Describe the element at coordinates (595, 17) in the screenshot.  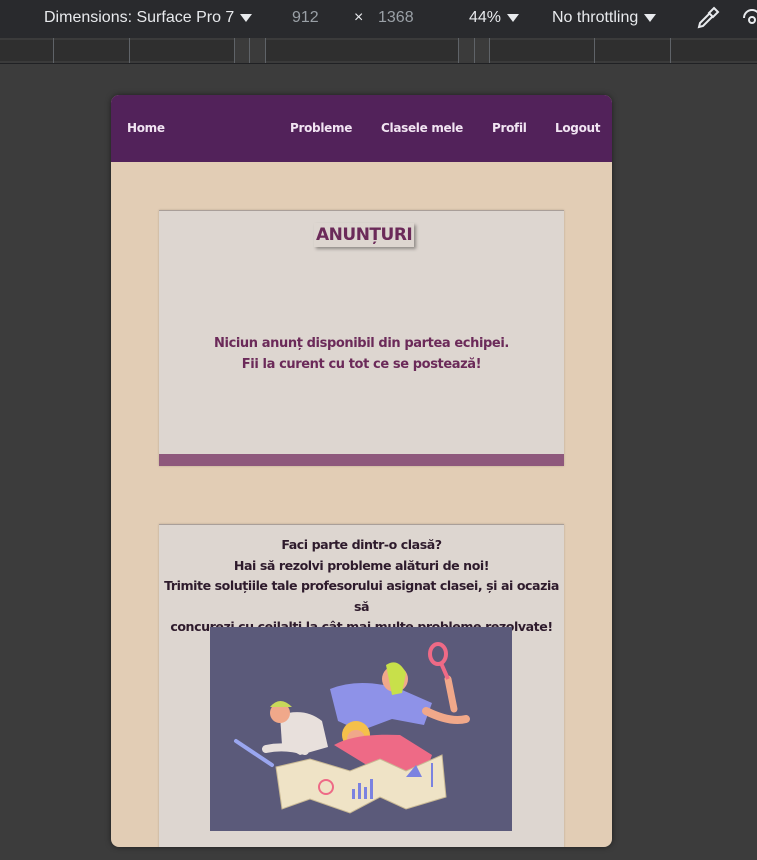
I see `throttling-value: No throttling` at that location.